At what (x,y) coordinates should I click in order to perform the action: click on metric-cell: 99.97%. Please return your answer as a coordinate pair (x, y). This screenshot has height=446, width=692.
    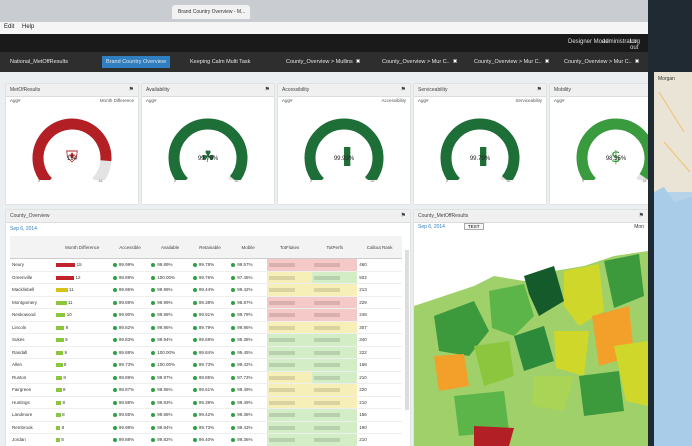
    Looking at the image, I should click on (170, 377).